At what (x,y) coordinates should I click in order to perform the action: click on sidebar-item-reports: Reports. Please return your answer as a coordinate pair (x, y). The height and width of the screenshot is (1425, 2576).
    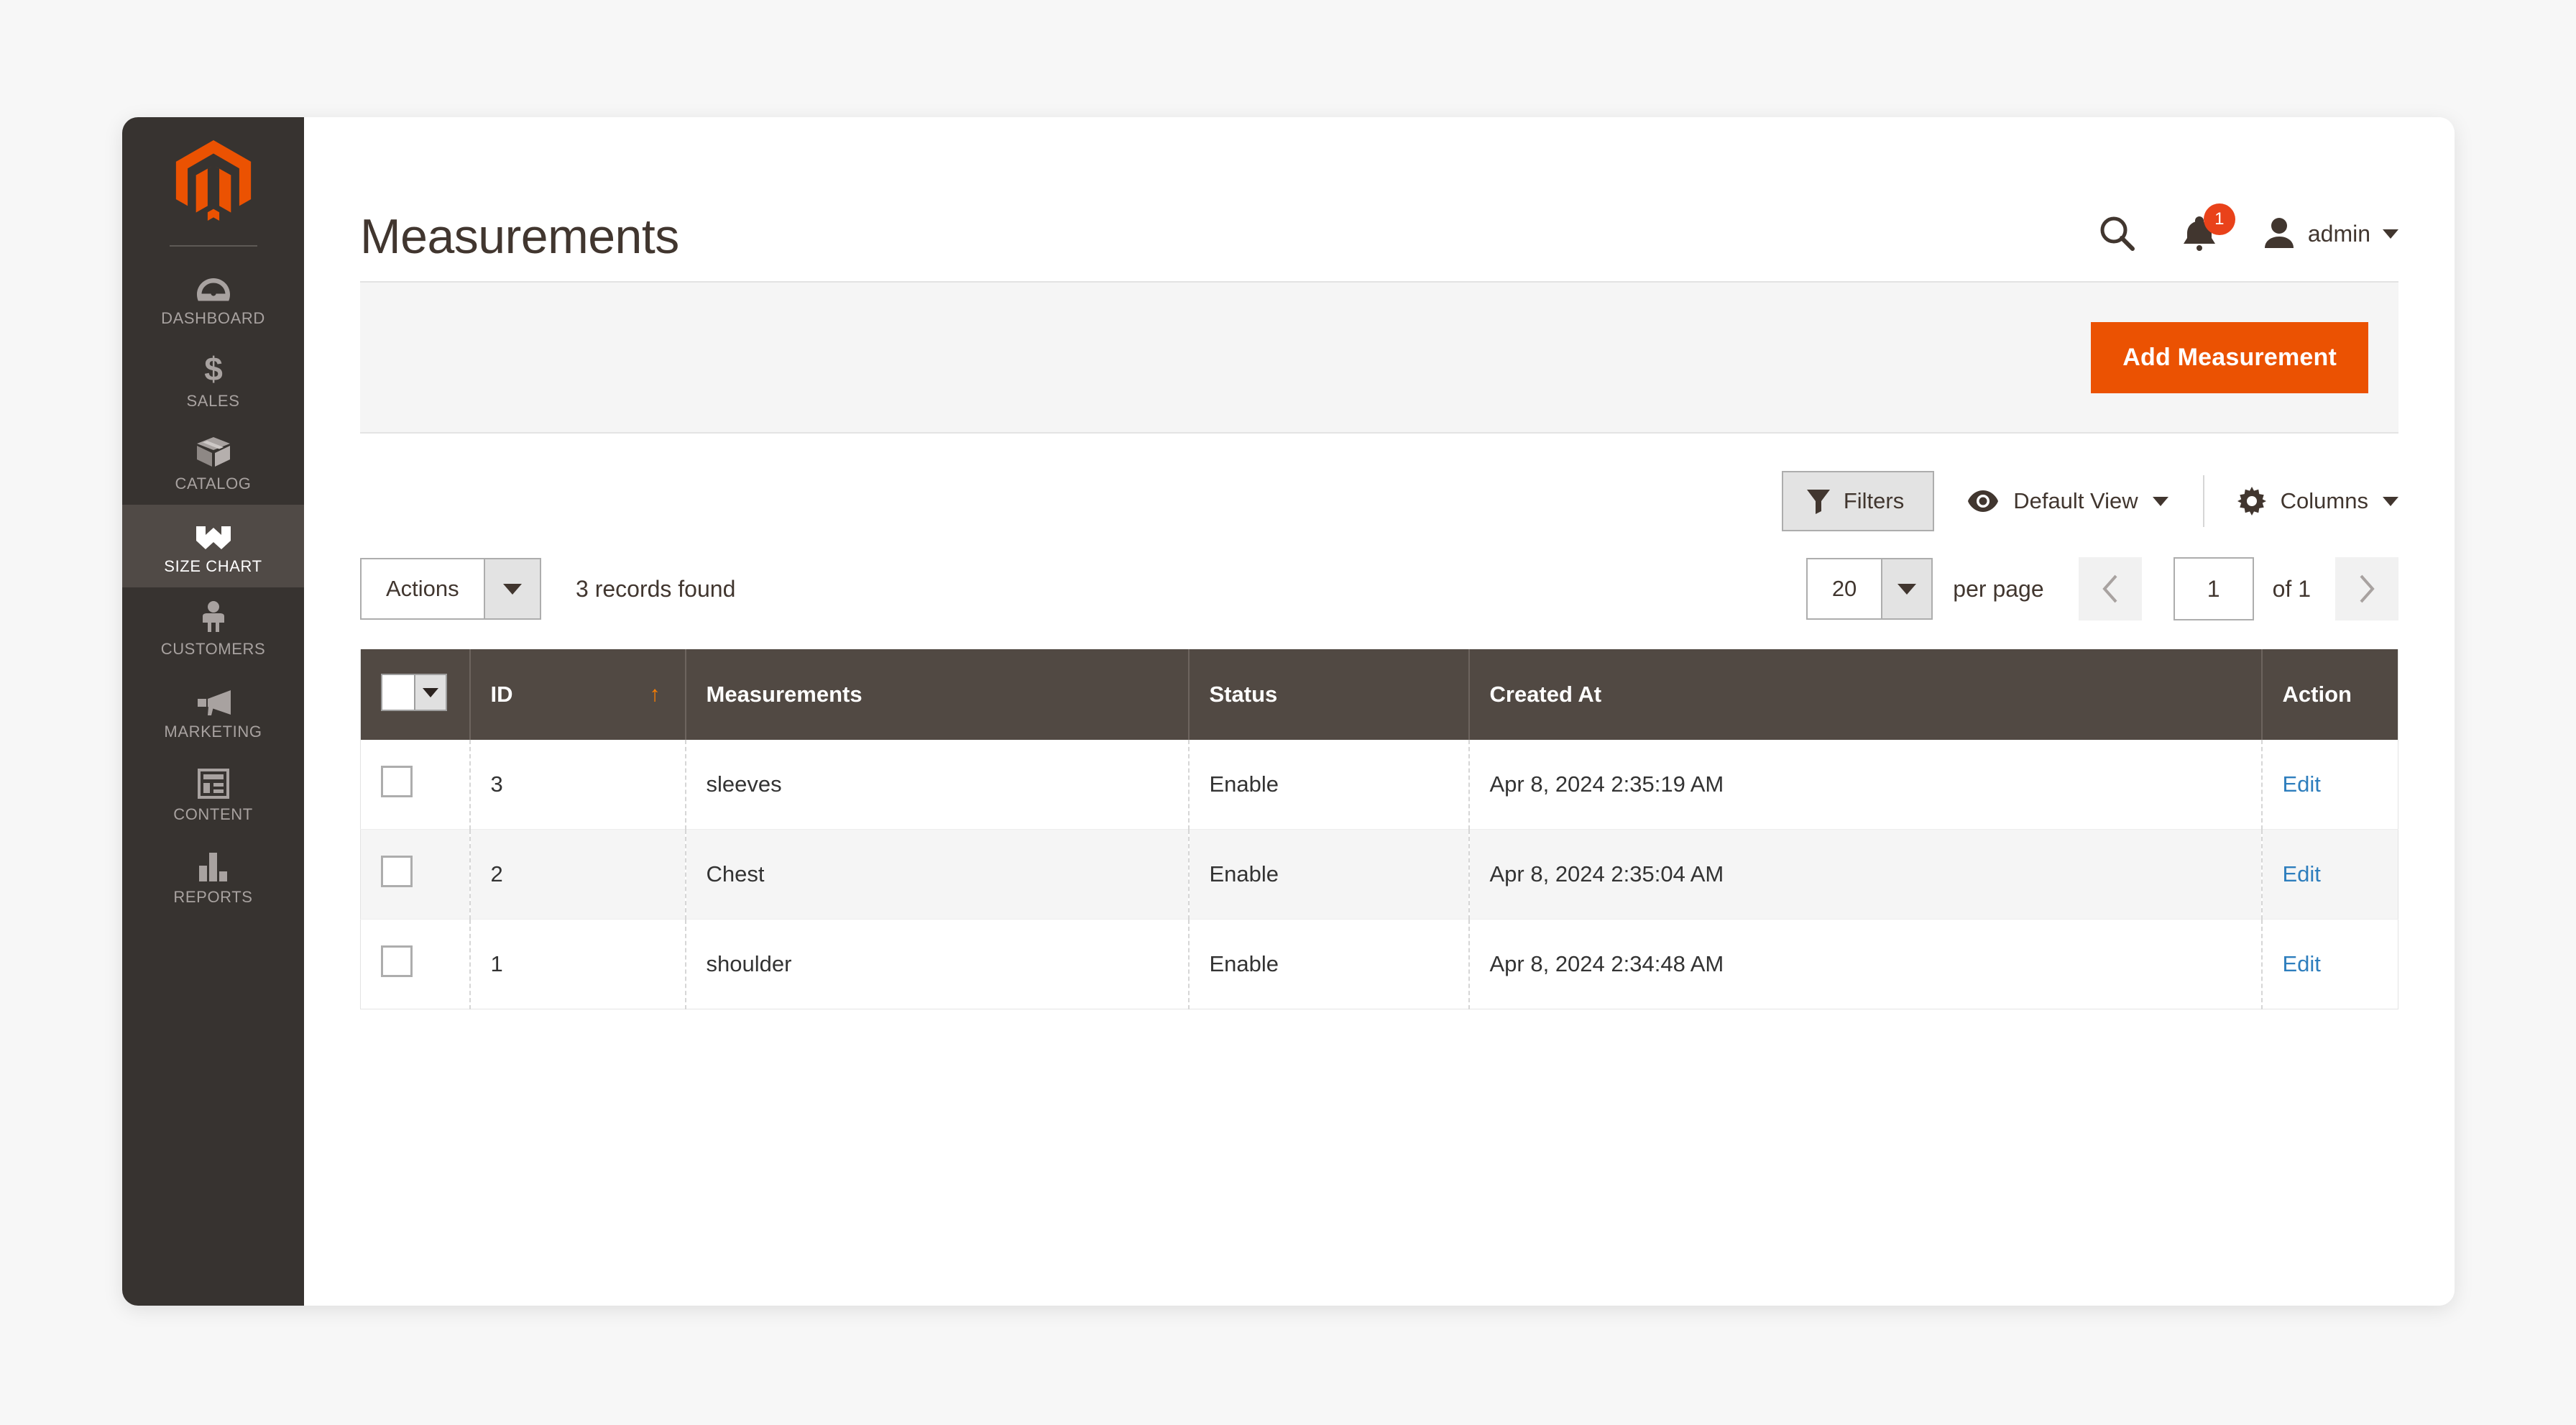
    Looking at the image, I should click on (213, 876).